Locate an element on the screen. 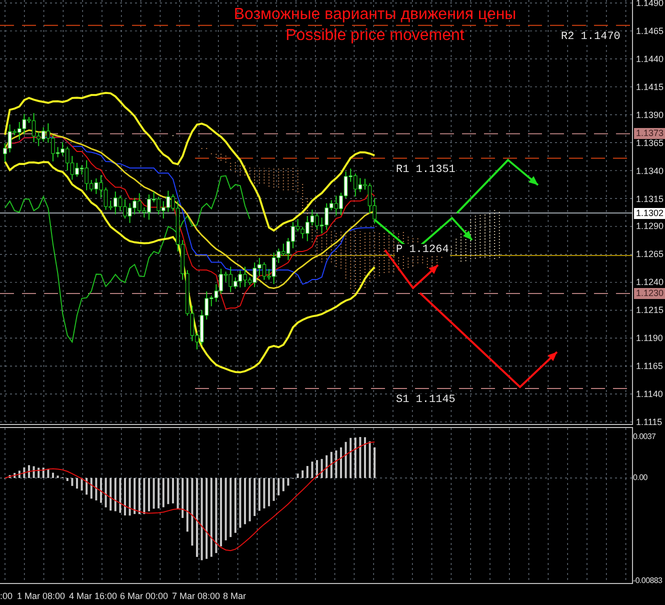 This screenshot has height=605, width=665. price-tick-label: 1.1165 is located at coordinates (649, 366).